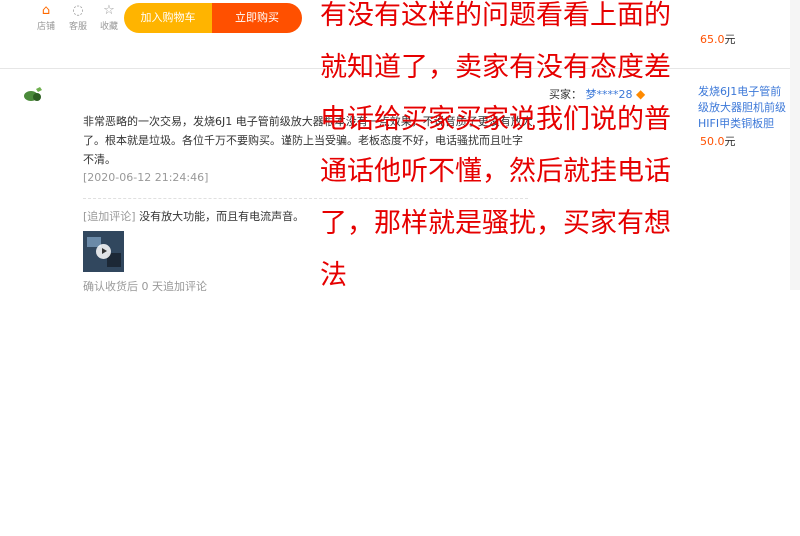 This screenshot has width=800, height=536. I want to click on shop-icon: ⌂, so click(46, 10).